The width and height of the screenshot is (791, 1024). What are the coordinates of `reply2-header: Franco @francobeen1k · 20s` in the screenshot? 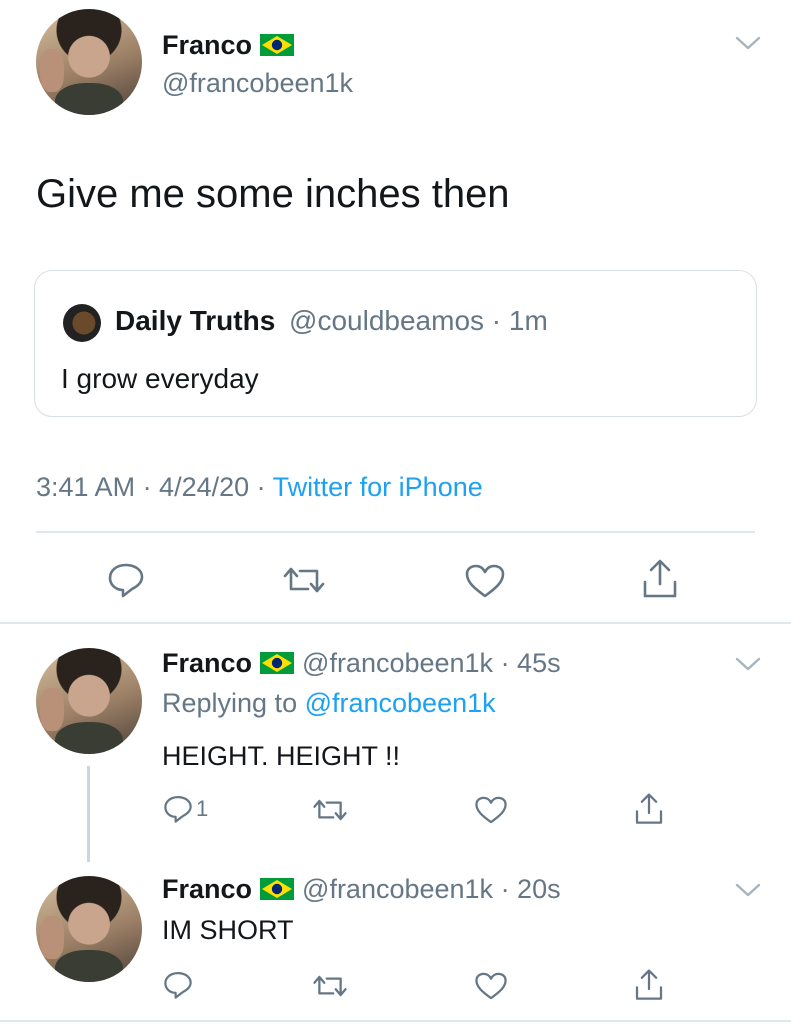 It's located at (361, 889).